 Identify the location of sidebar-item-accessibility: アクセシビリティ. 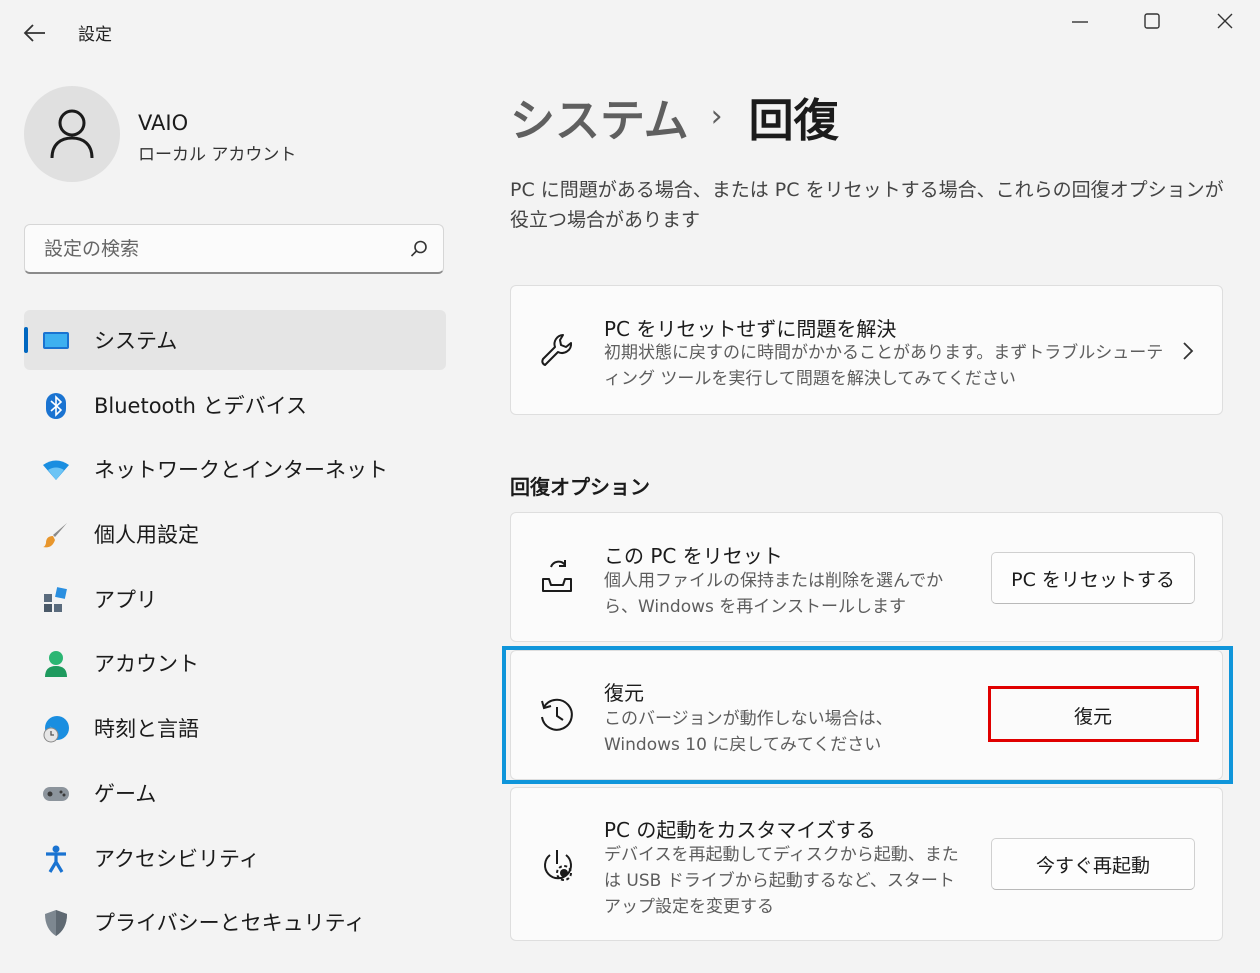
(235, 858).